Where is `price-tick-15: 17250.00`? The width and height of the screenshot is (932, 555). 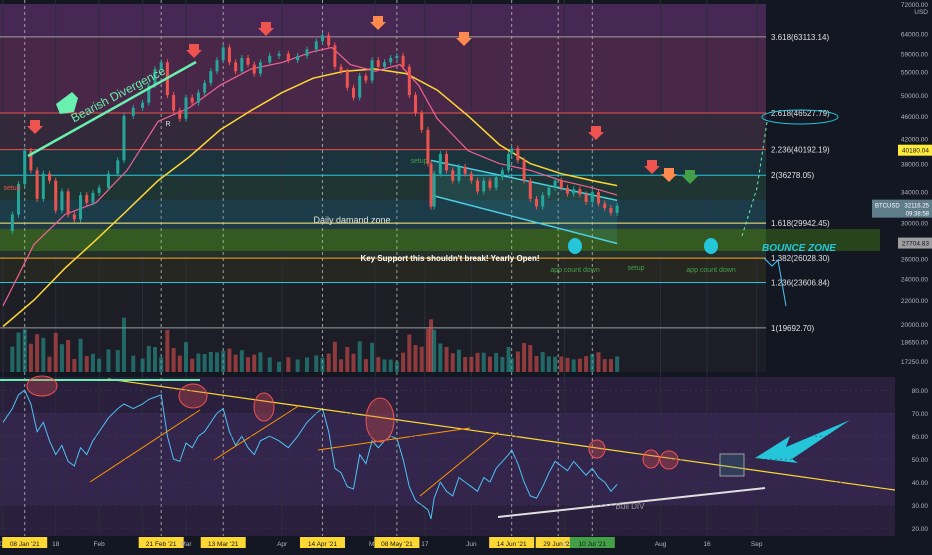 price-tick-15: 17250.00 is located at coordinates (914, 362).